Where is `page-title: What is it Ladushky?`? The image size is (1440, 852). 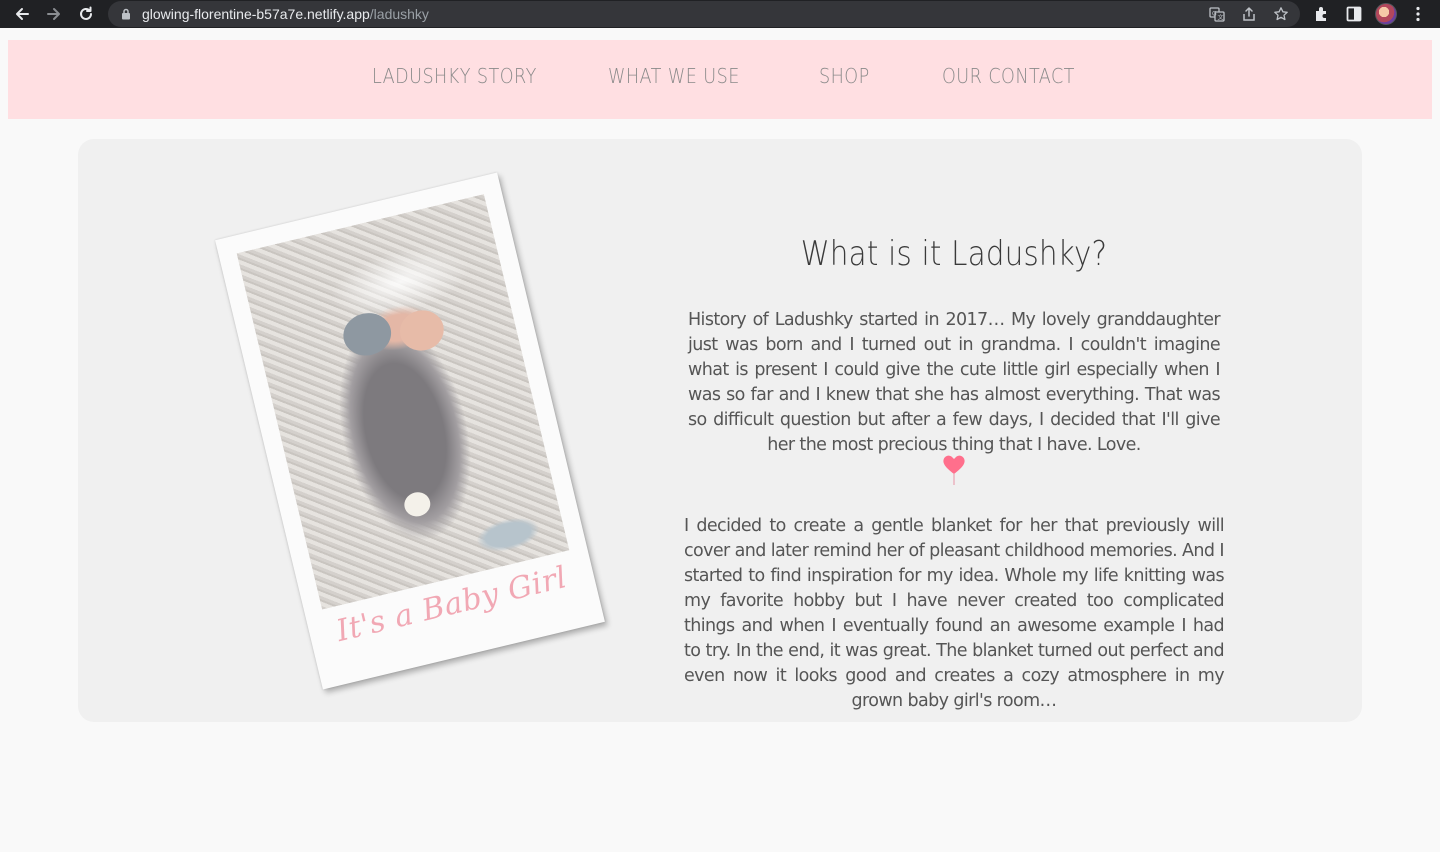
page-title: What is it Ladushky? is located at coordinates (954, 254).